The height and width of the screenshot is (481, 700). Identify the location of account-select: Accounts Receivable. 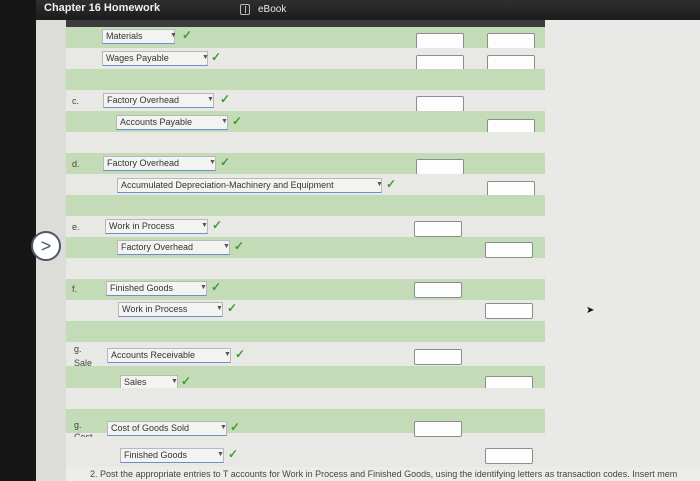
(169, 355).